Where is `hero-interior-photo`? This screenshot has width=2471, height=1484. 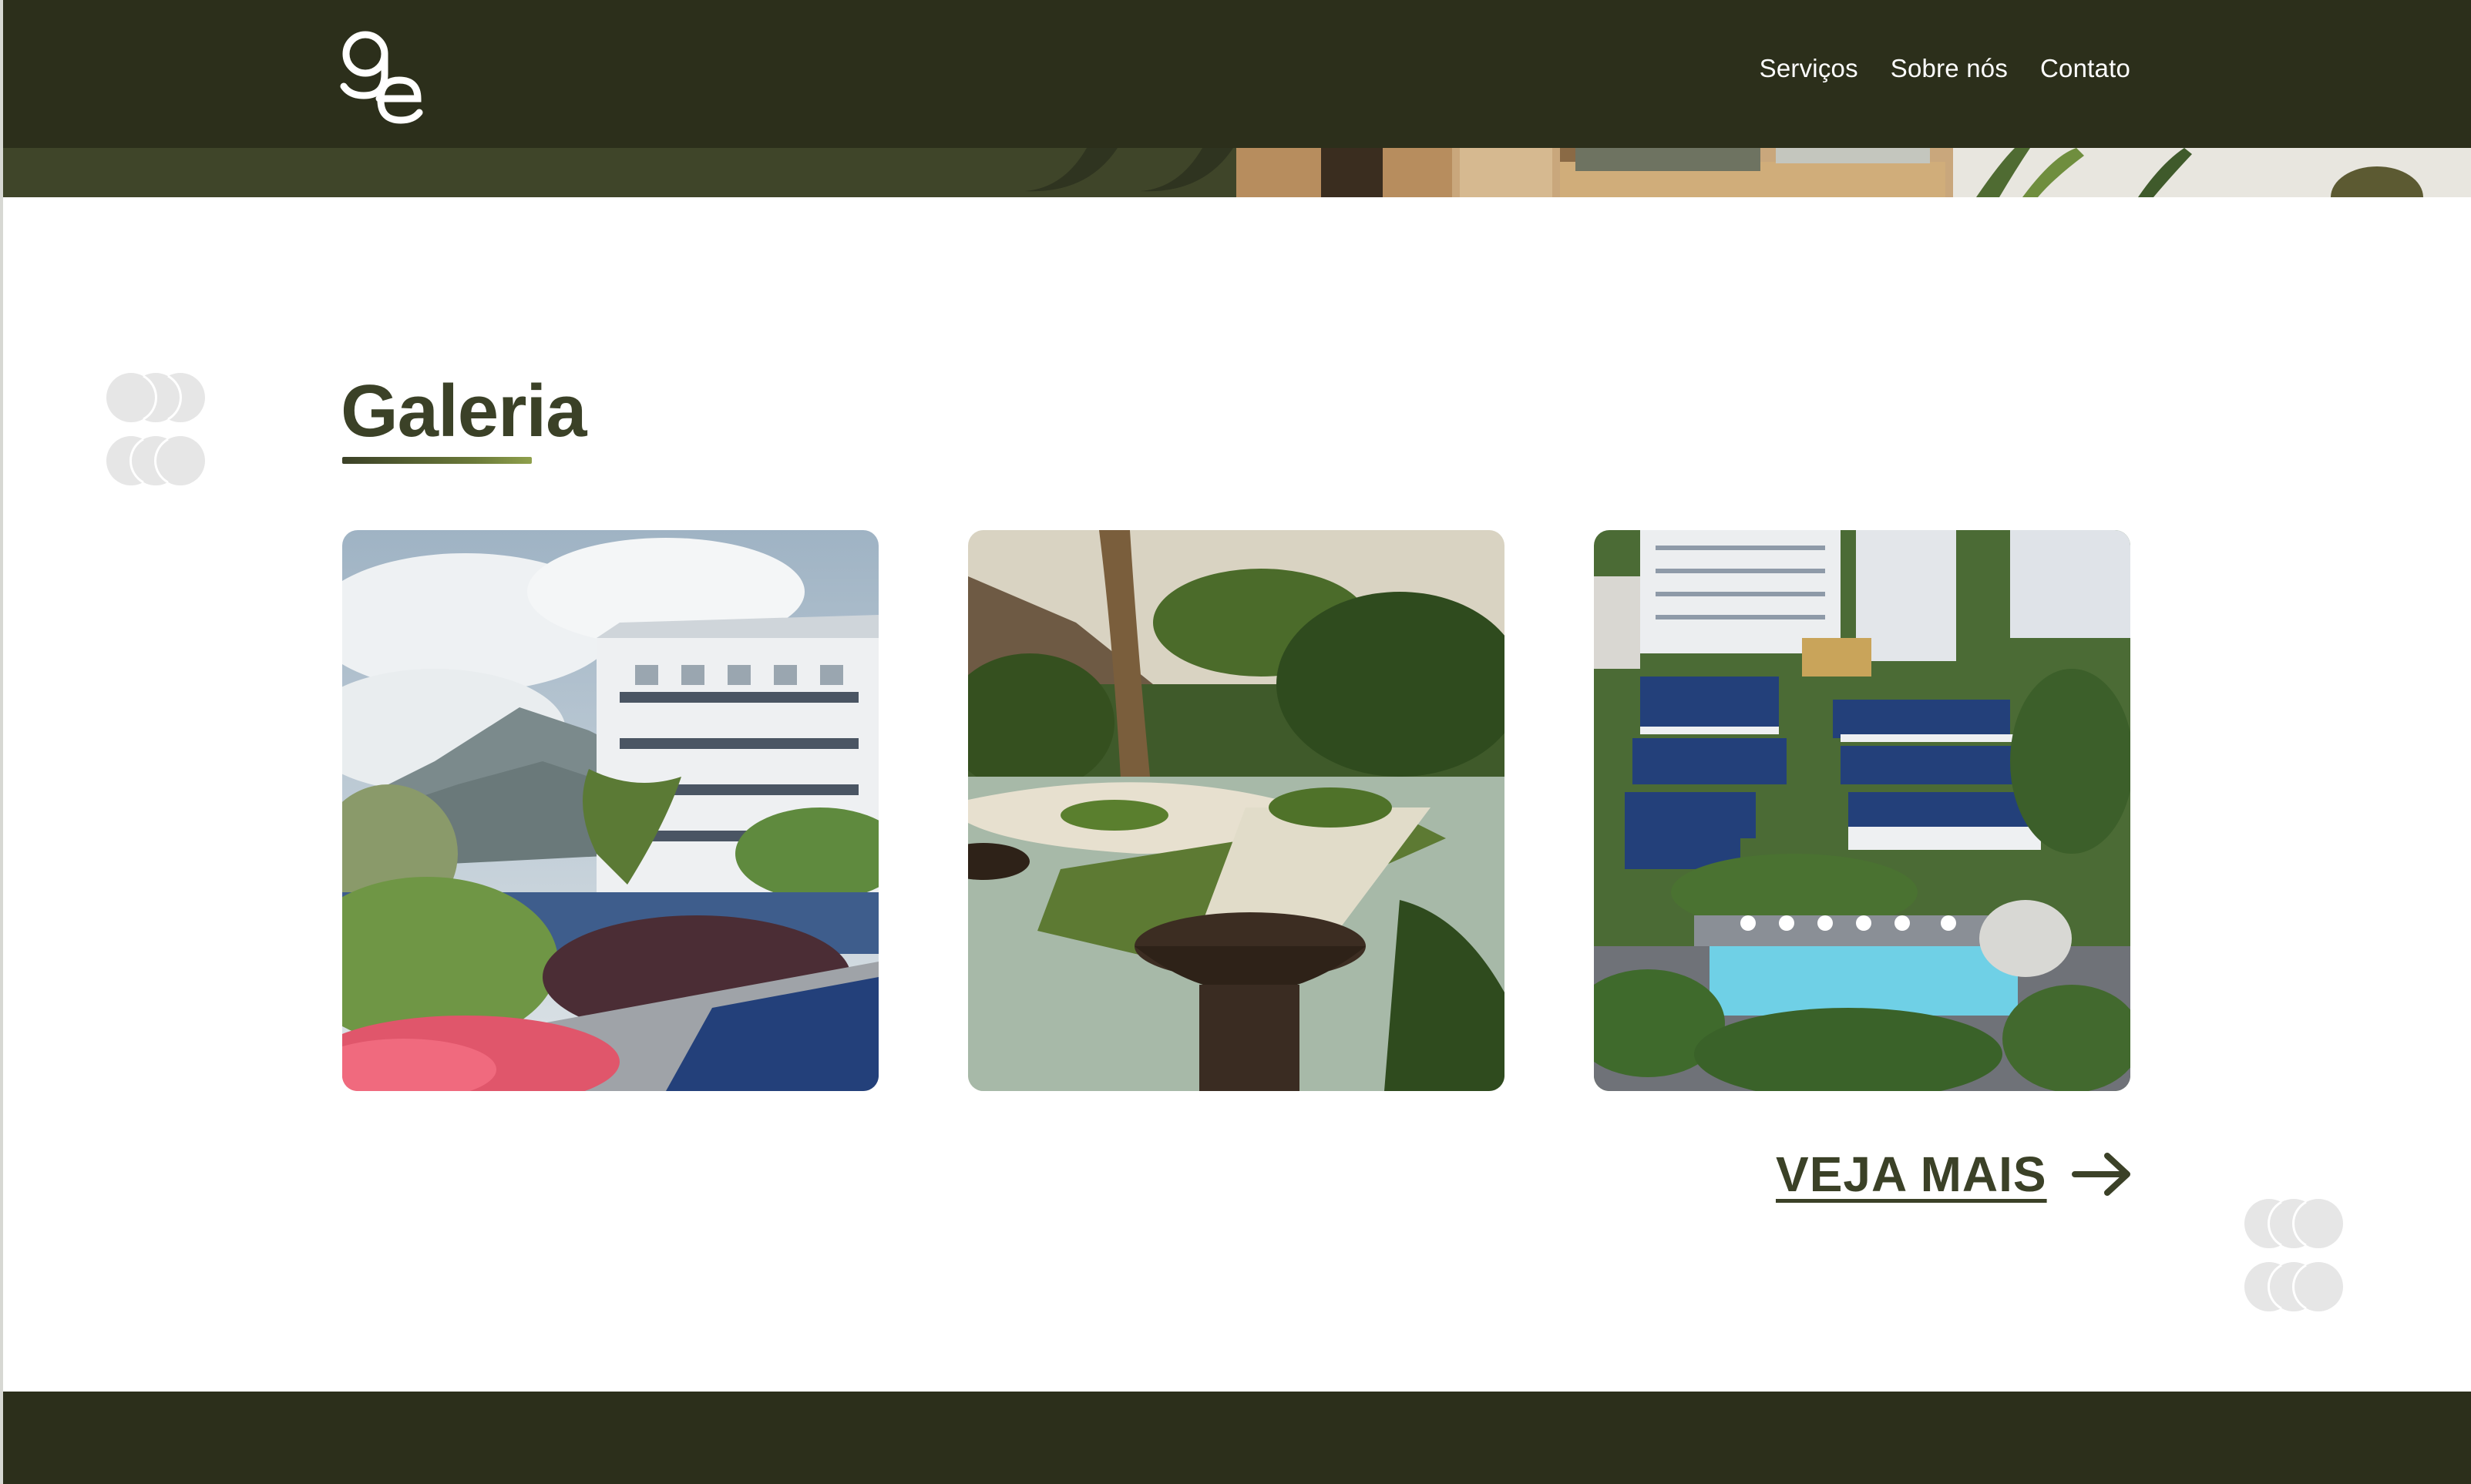
hero-interior-photo is located at coordinates (1853, 172).